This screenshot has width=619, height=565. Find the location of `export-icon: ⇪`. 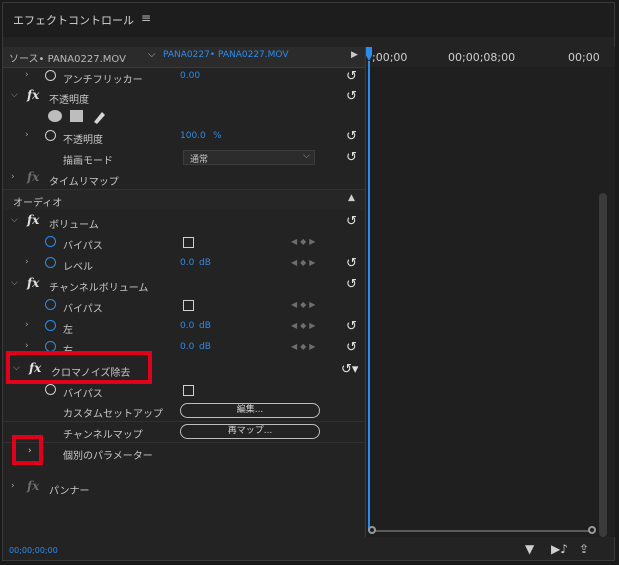

export-icon: ⇪ is located at coordinates (584, 549).